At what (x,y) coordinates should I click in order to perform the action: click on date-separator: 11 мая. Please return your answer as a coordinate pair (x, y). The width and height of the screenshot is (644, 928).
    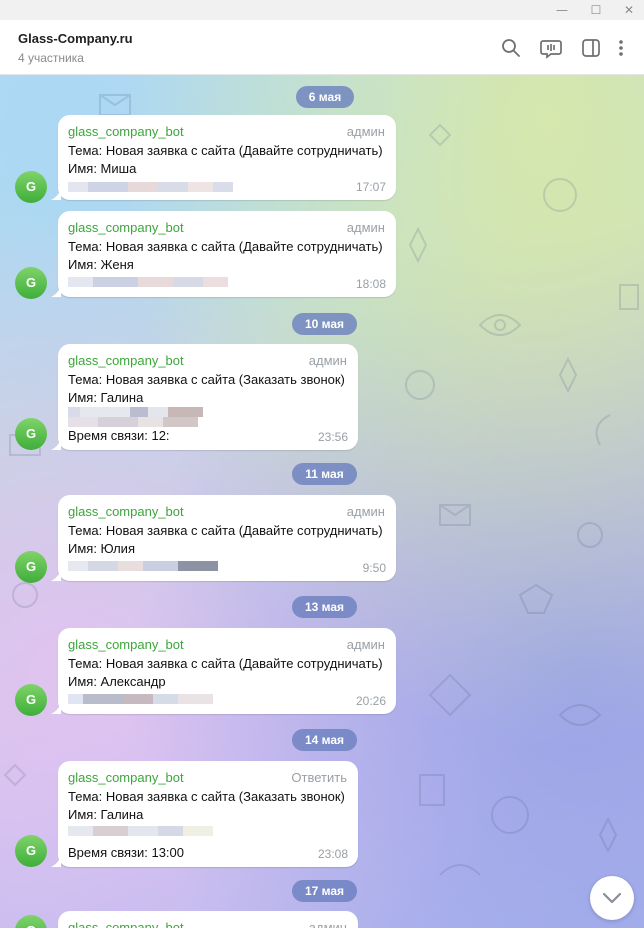
    Looking at the image, I should click on (324, 474).